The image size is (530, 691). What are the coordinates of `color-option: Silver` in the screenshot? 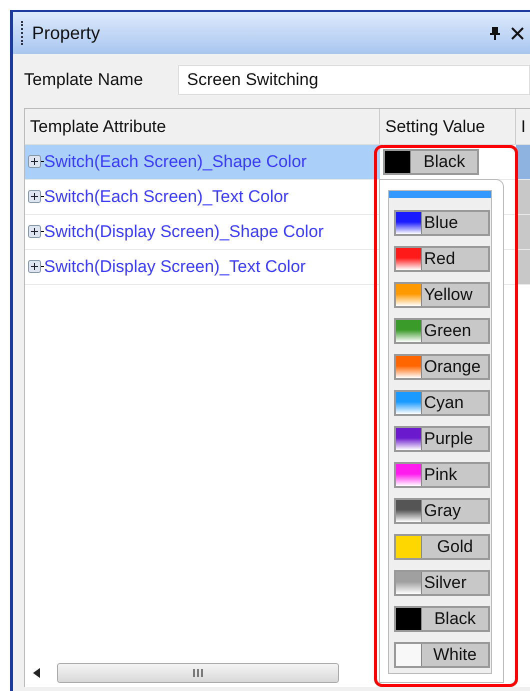 It's located at (442, 583).